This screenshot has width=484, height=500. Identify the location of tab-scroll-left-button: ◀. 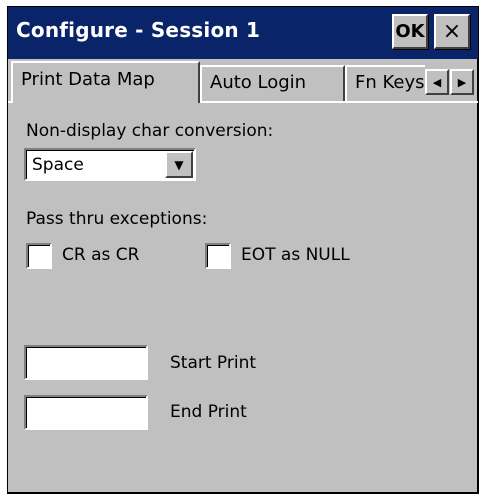
(437, 82).